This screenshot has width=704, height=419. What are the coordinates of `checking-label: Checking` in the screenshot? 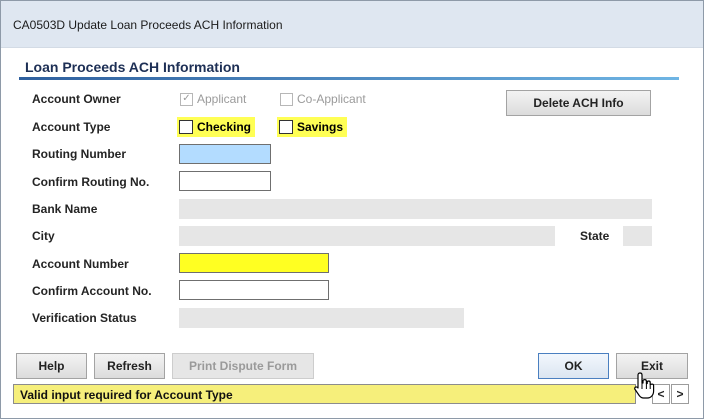 It's located at (224, 127).